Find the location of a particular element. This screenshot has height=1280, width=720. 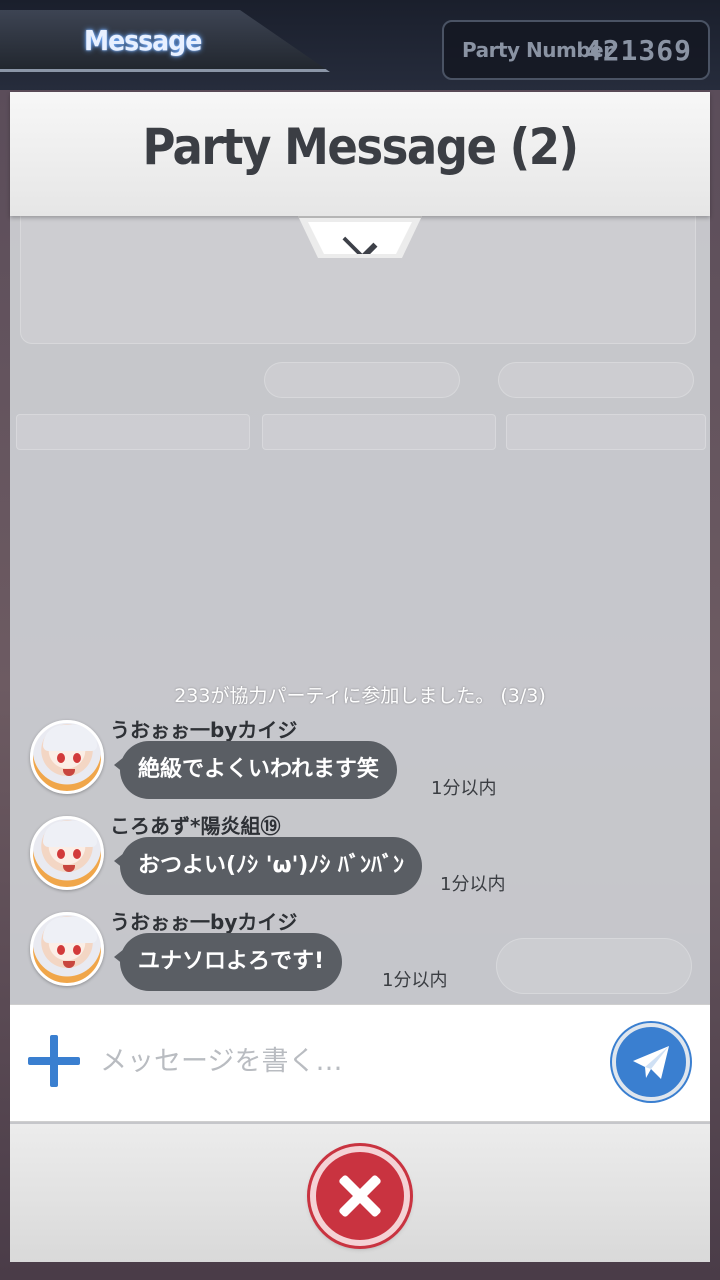

bottom-area is located at coordinates (360, 1193).